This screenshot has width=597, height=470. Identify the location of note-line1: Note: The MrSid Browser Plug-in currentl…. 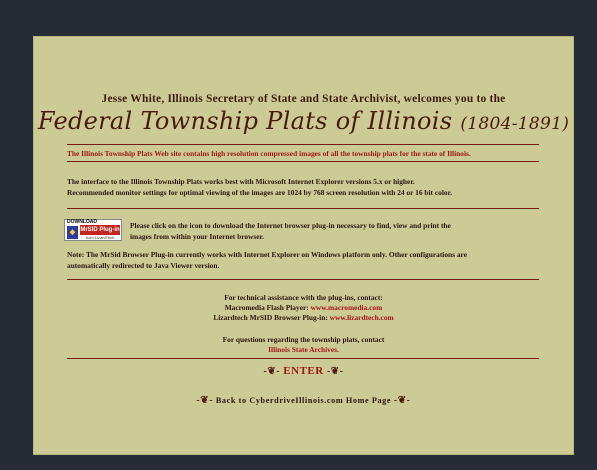
(267, 254).